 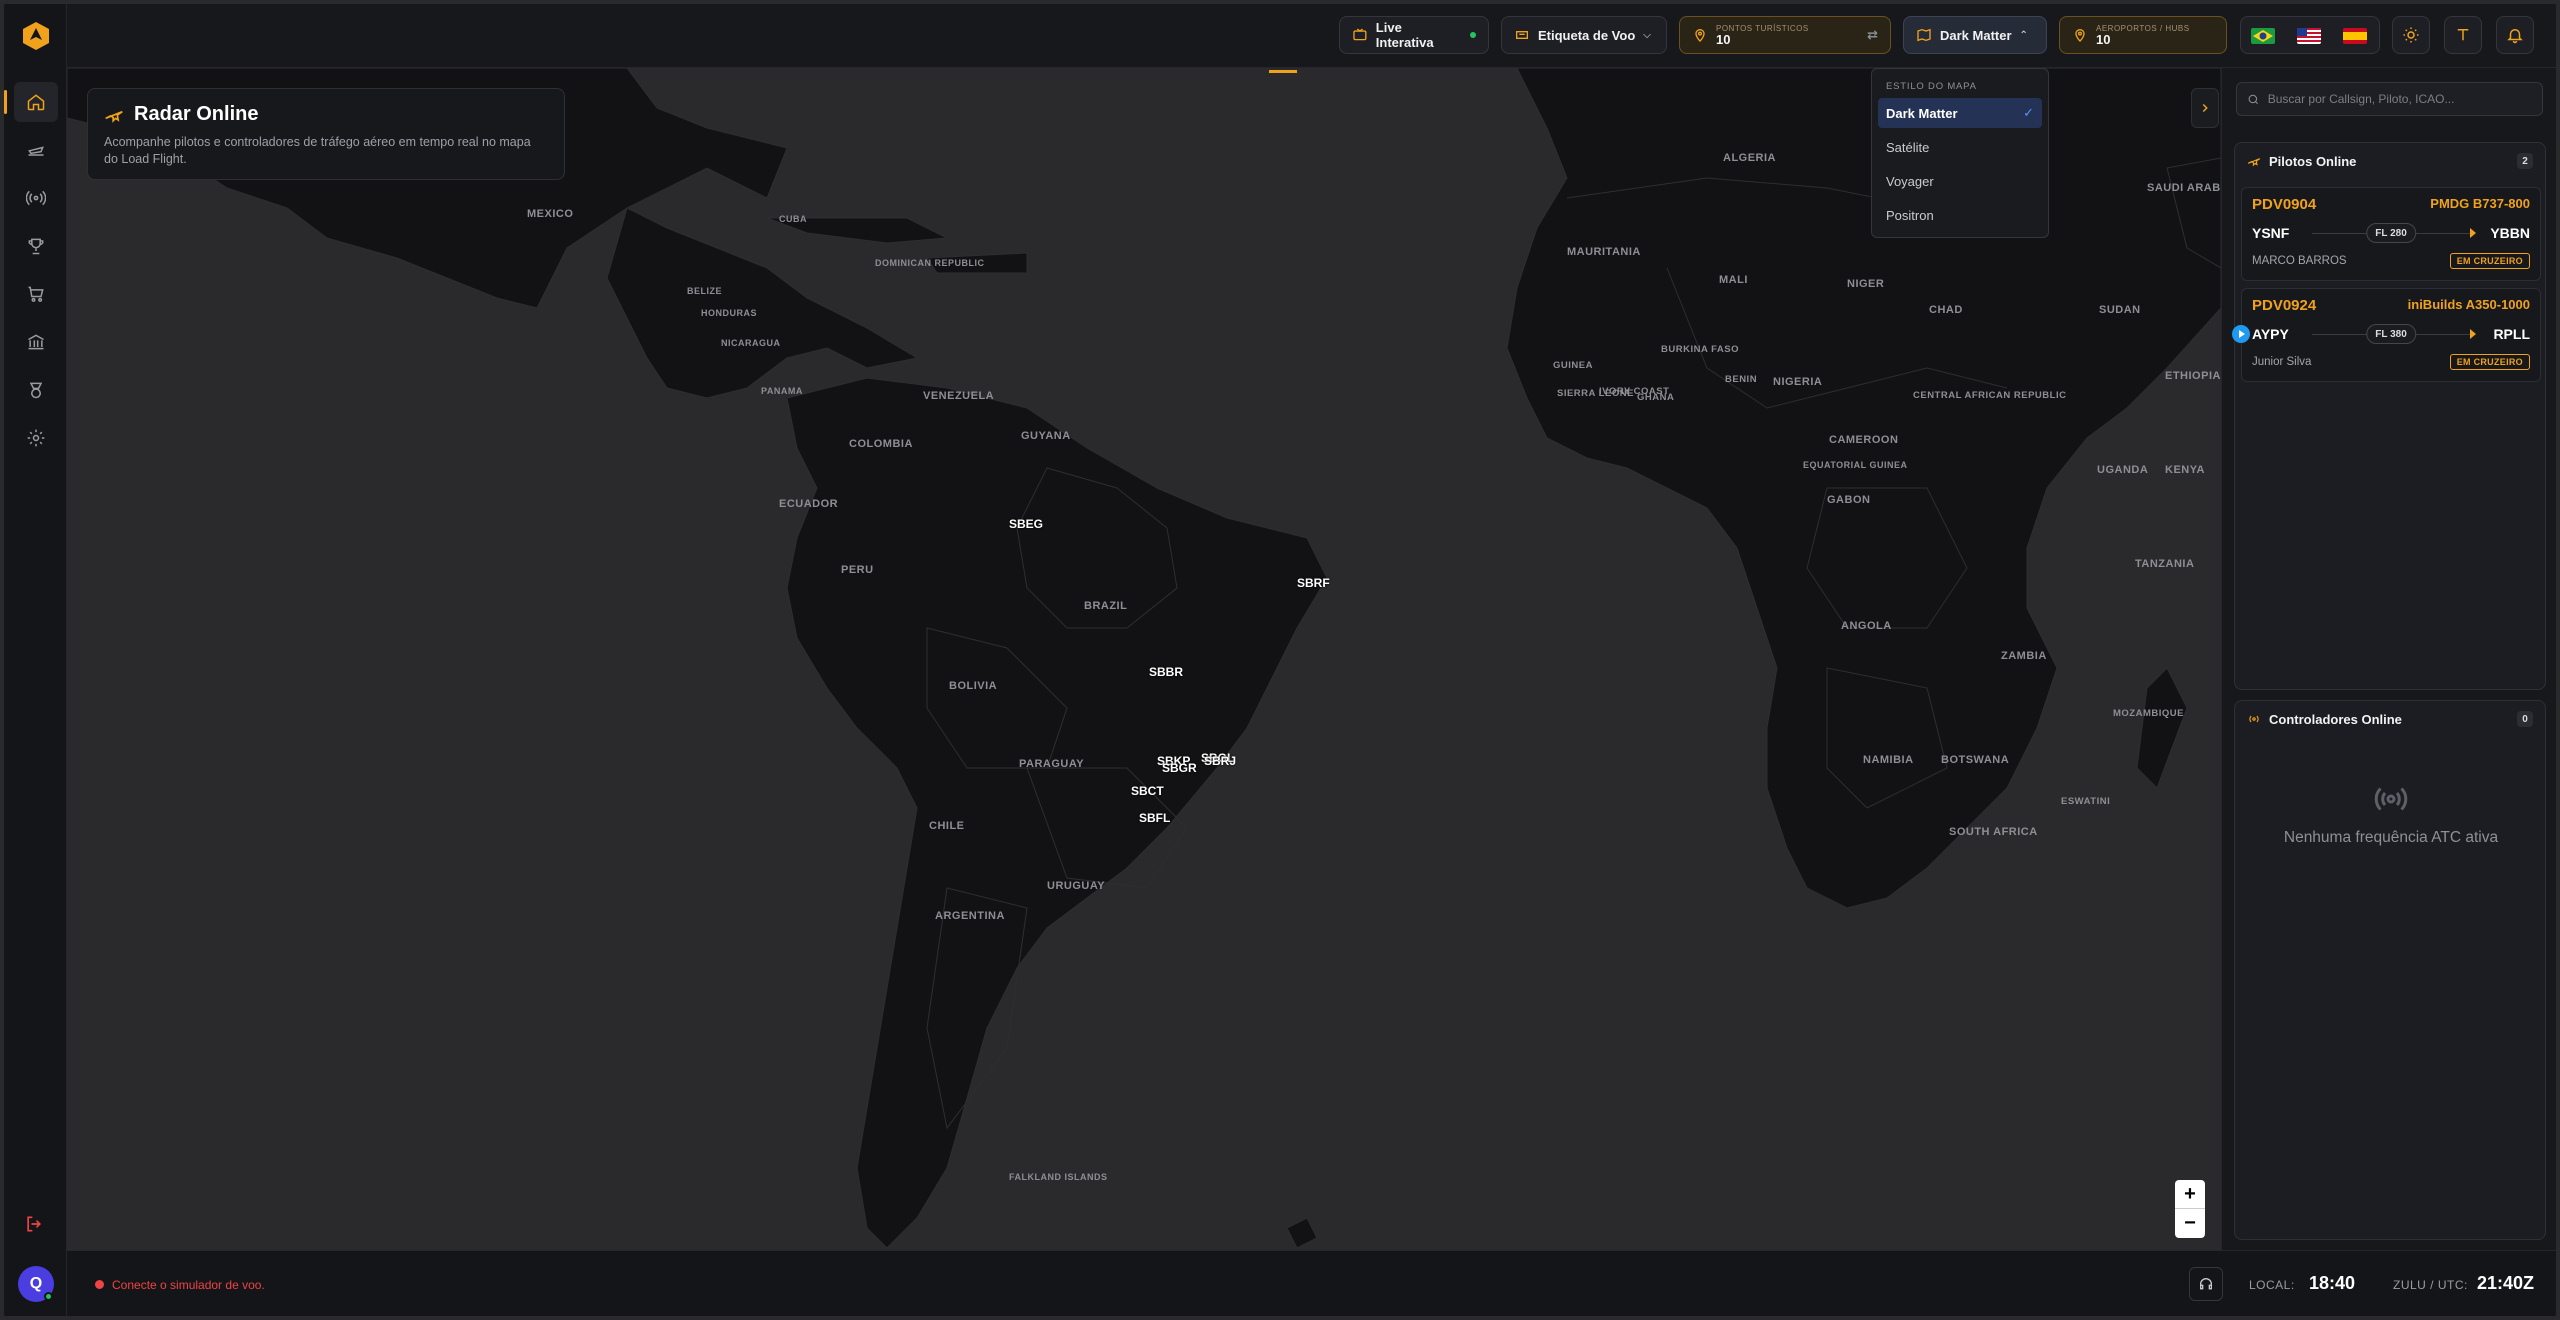 I want to click on nav-radar-icon, so click(x=36, y=198).